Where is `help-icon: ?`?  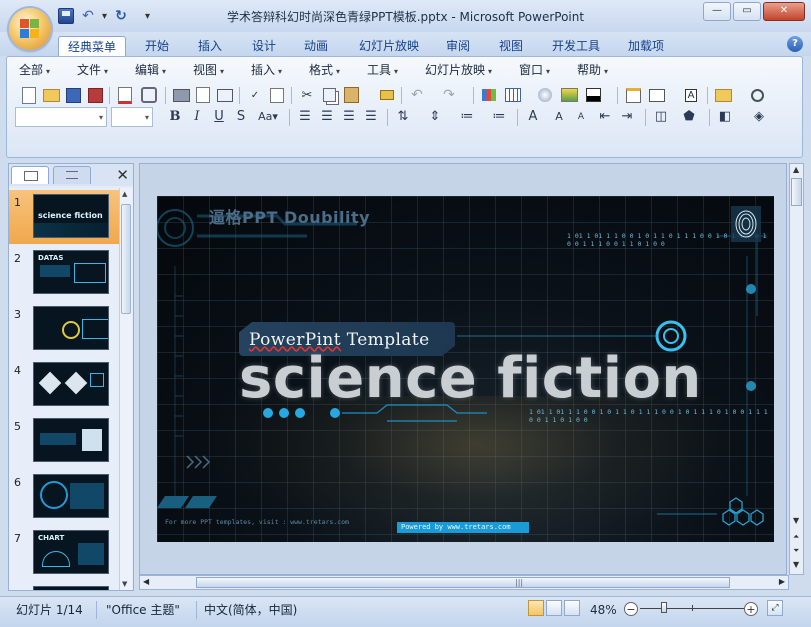 help-icon: ? is located at coordinates (795, 44).